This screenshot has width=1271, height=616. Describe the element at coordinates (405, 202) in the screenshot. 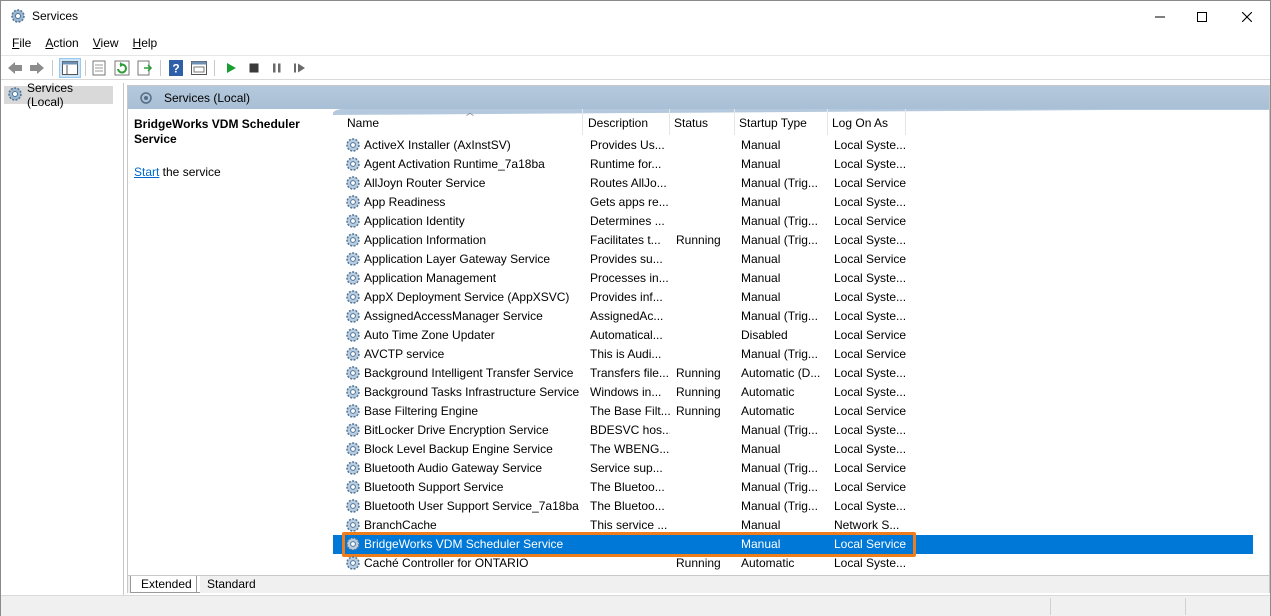

I see `service-name: App Readiness` at that location.